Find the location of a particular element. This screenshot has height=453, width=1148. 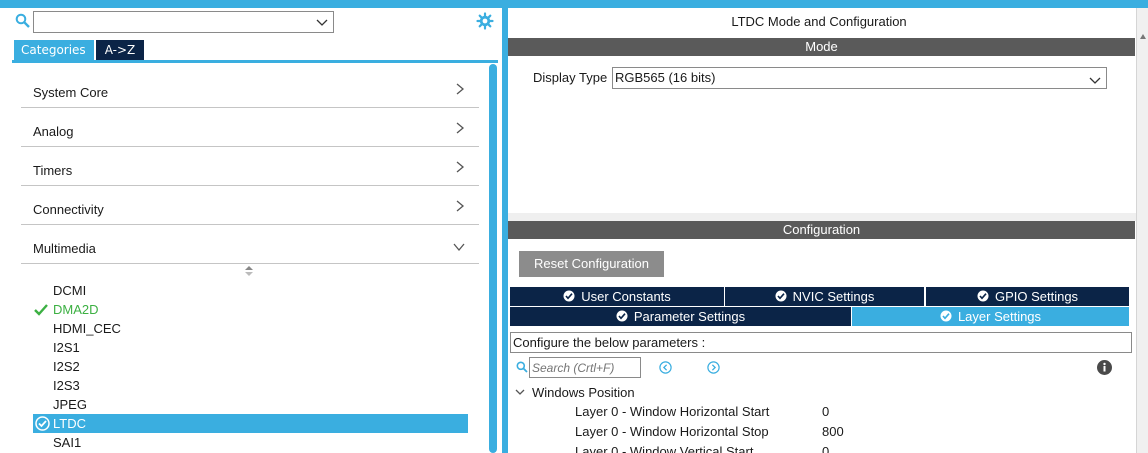

param-name: Layer 0 - Window Horizontal Stop is located at coordinates (672, 432).